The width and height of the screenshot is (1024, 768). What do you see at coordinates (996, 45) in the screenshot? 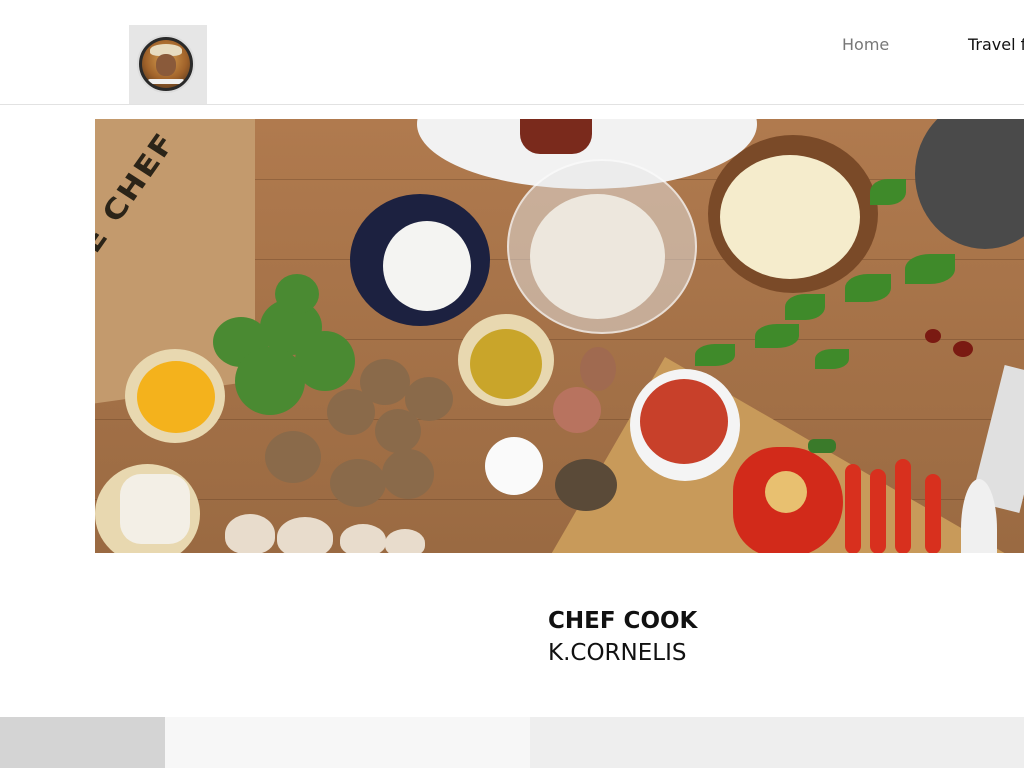
I see `nav-link-travel: Travel f` at bounding box center [996, 45].